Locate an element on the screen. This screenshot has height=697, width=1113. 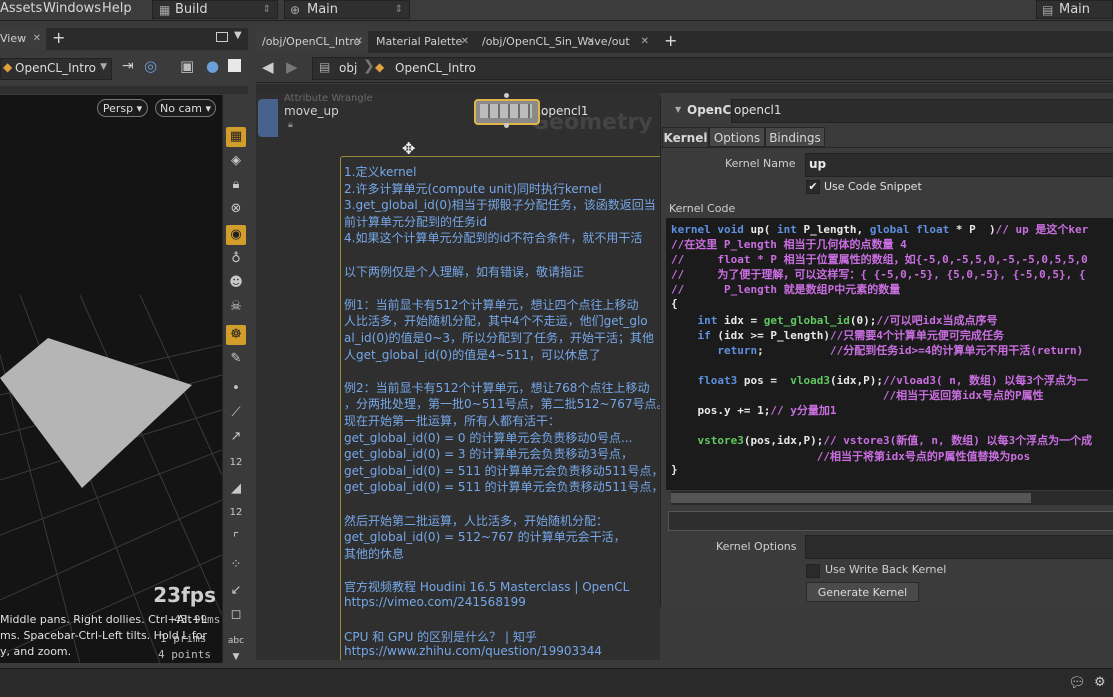
opencl-node is located at coordinates (507, 112).